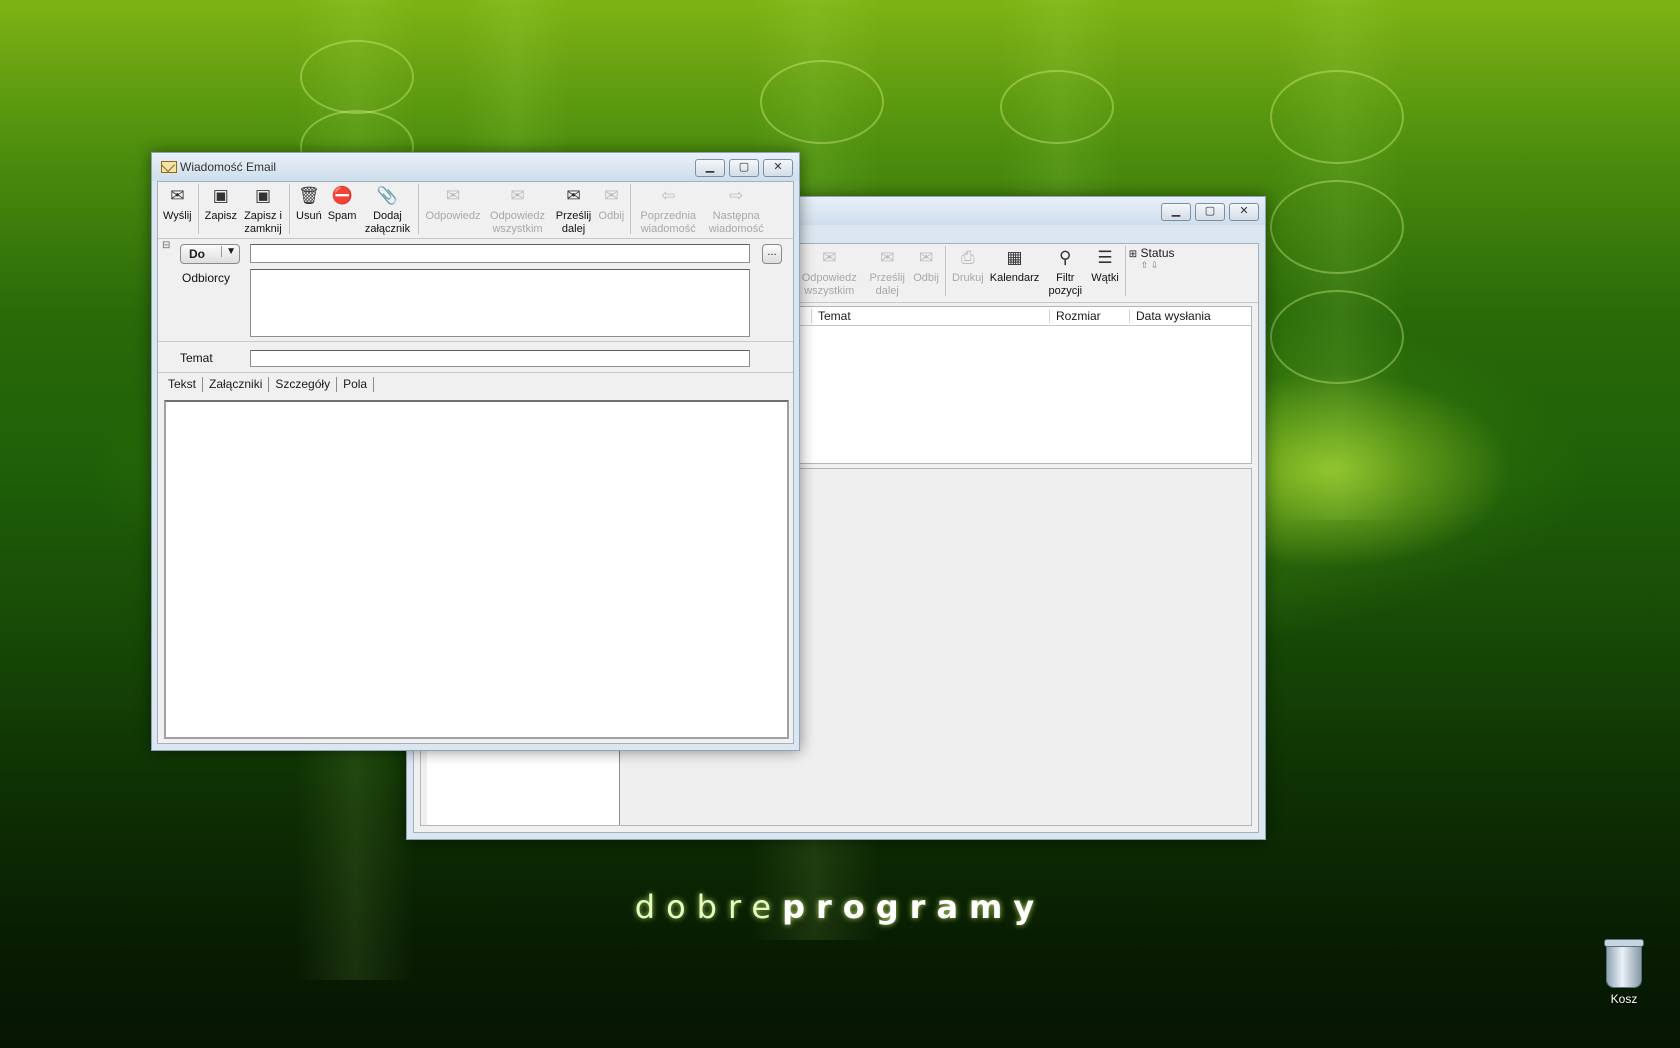 Image resolution: width=1680 pixels, height=1048 pixels. I want to click on next-message-button: ⇨ Następna wiadomość, so click(736, 209).